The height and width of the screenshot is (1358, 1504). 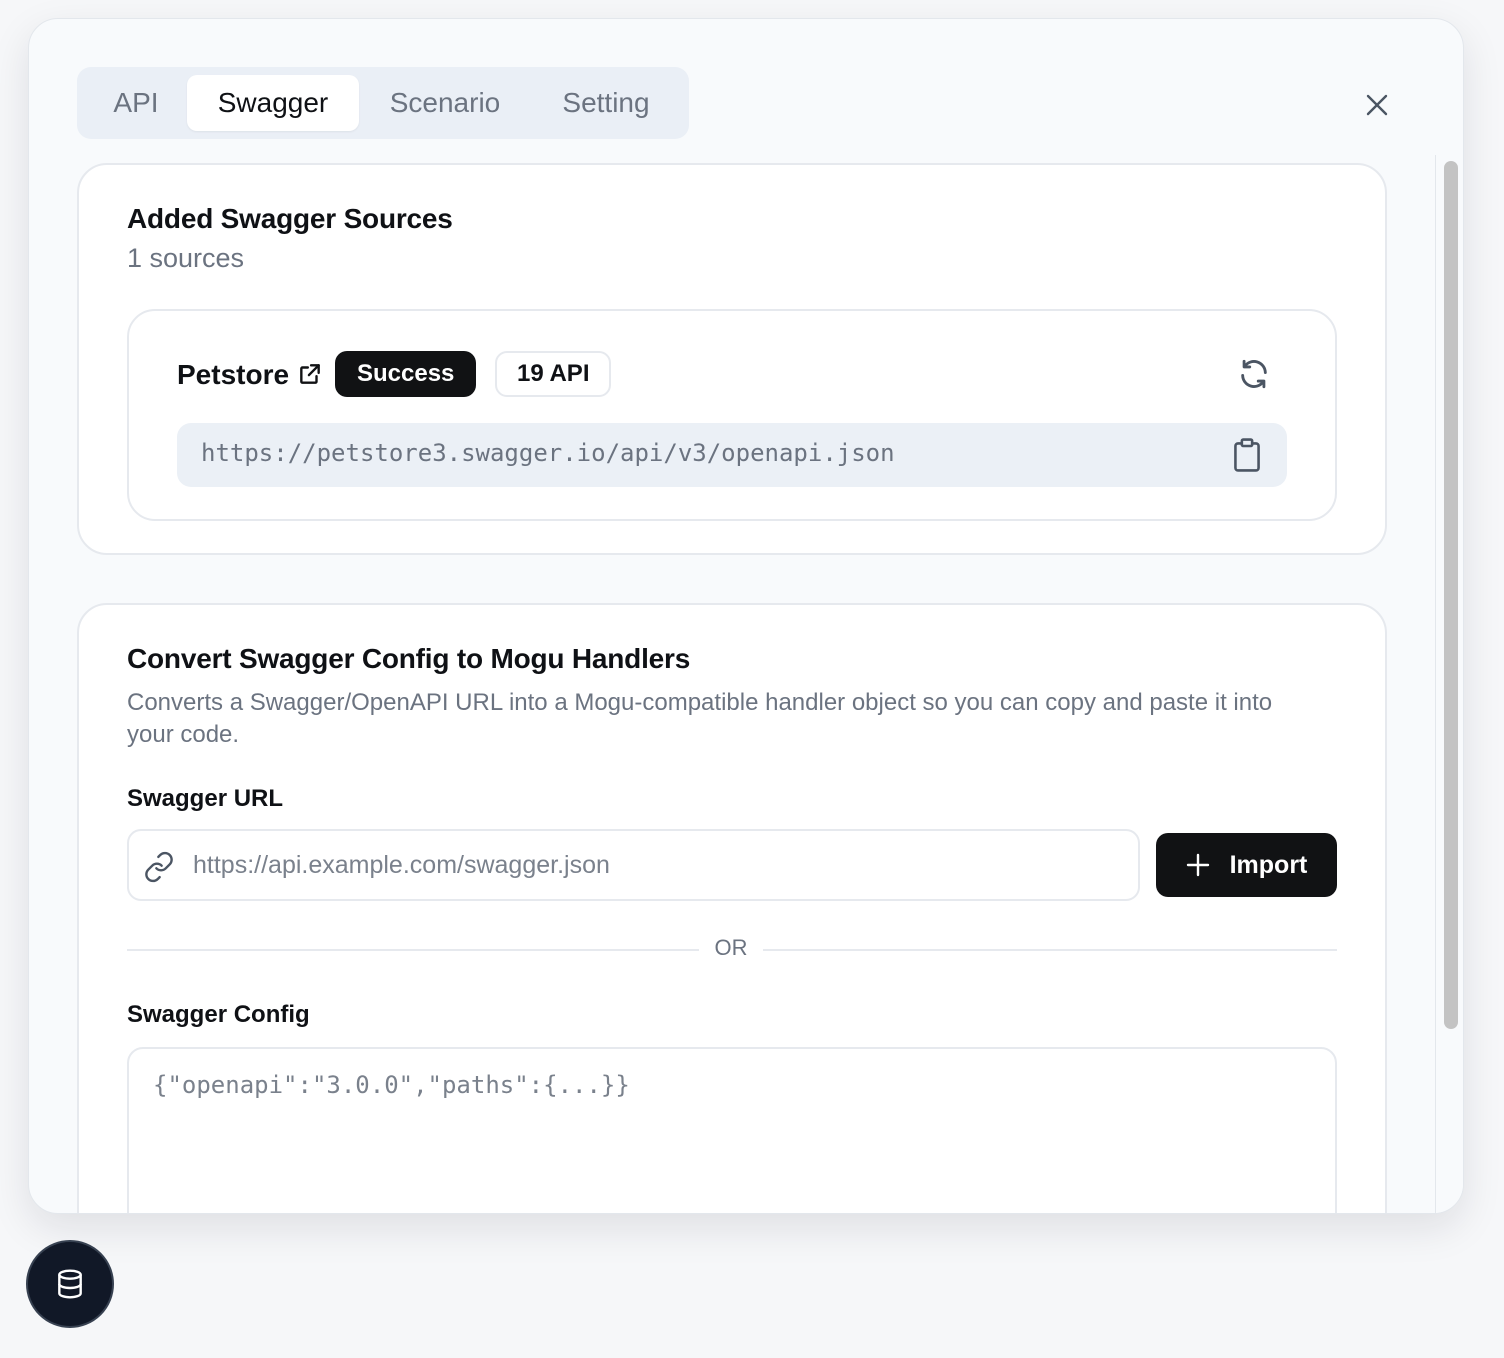 What do you see at coordinates (445, 103) in the screenshot?
I see `tab-scenario: Scenario` at bounding box center [445, 103].